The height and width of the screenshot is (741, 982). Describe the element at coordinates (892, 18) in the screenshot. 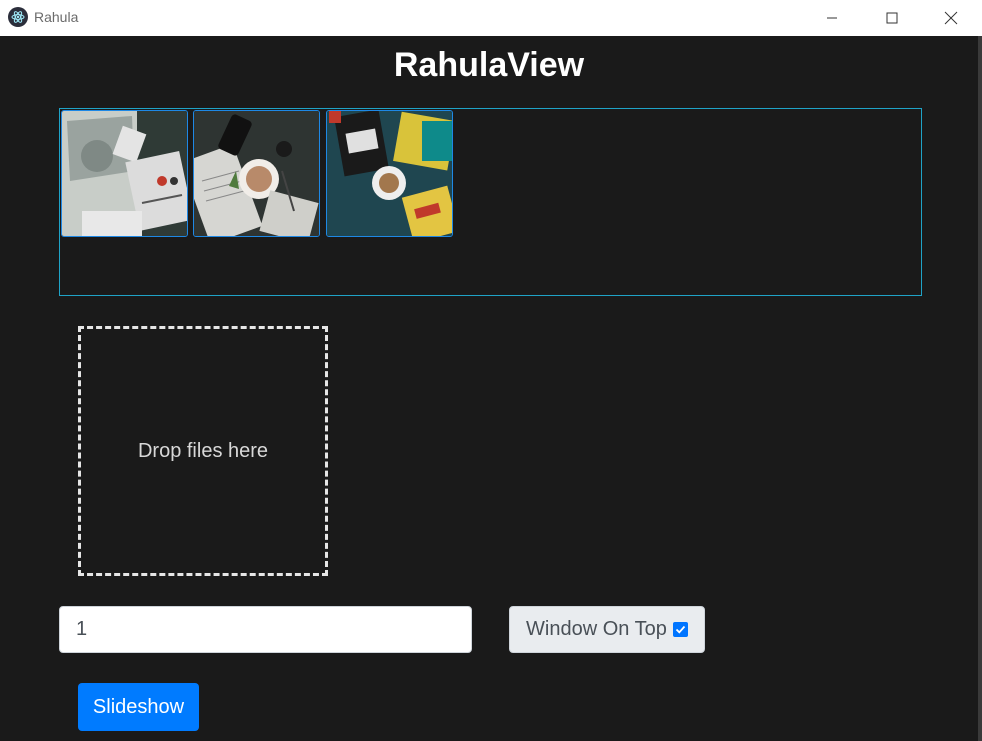

I see `maximize-icon` at that location.